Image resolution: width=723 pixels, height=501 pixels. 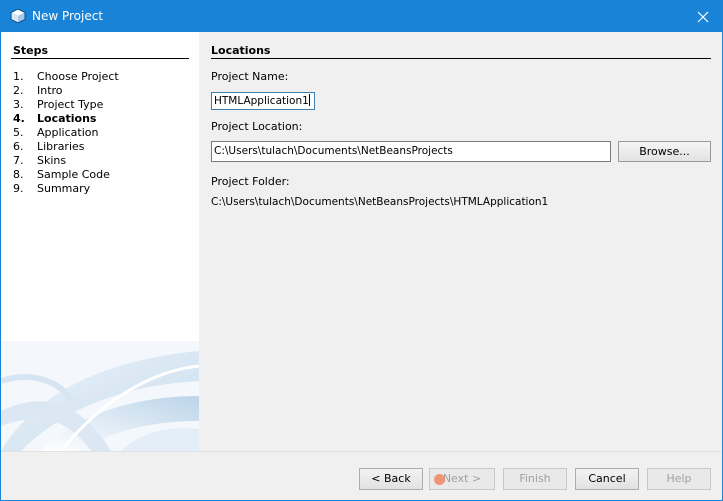 I want to click on text-caret, so click(x=309, y=100).